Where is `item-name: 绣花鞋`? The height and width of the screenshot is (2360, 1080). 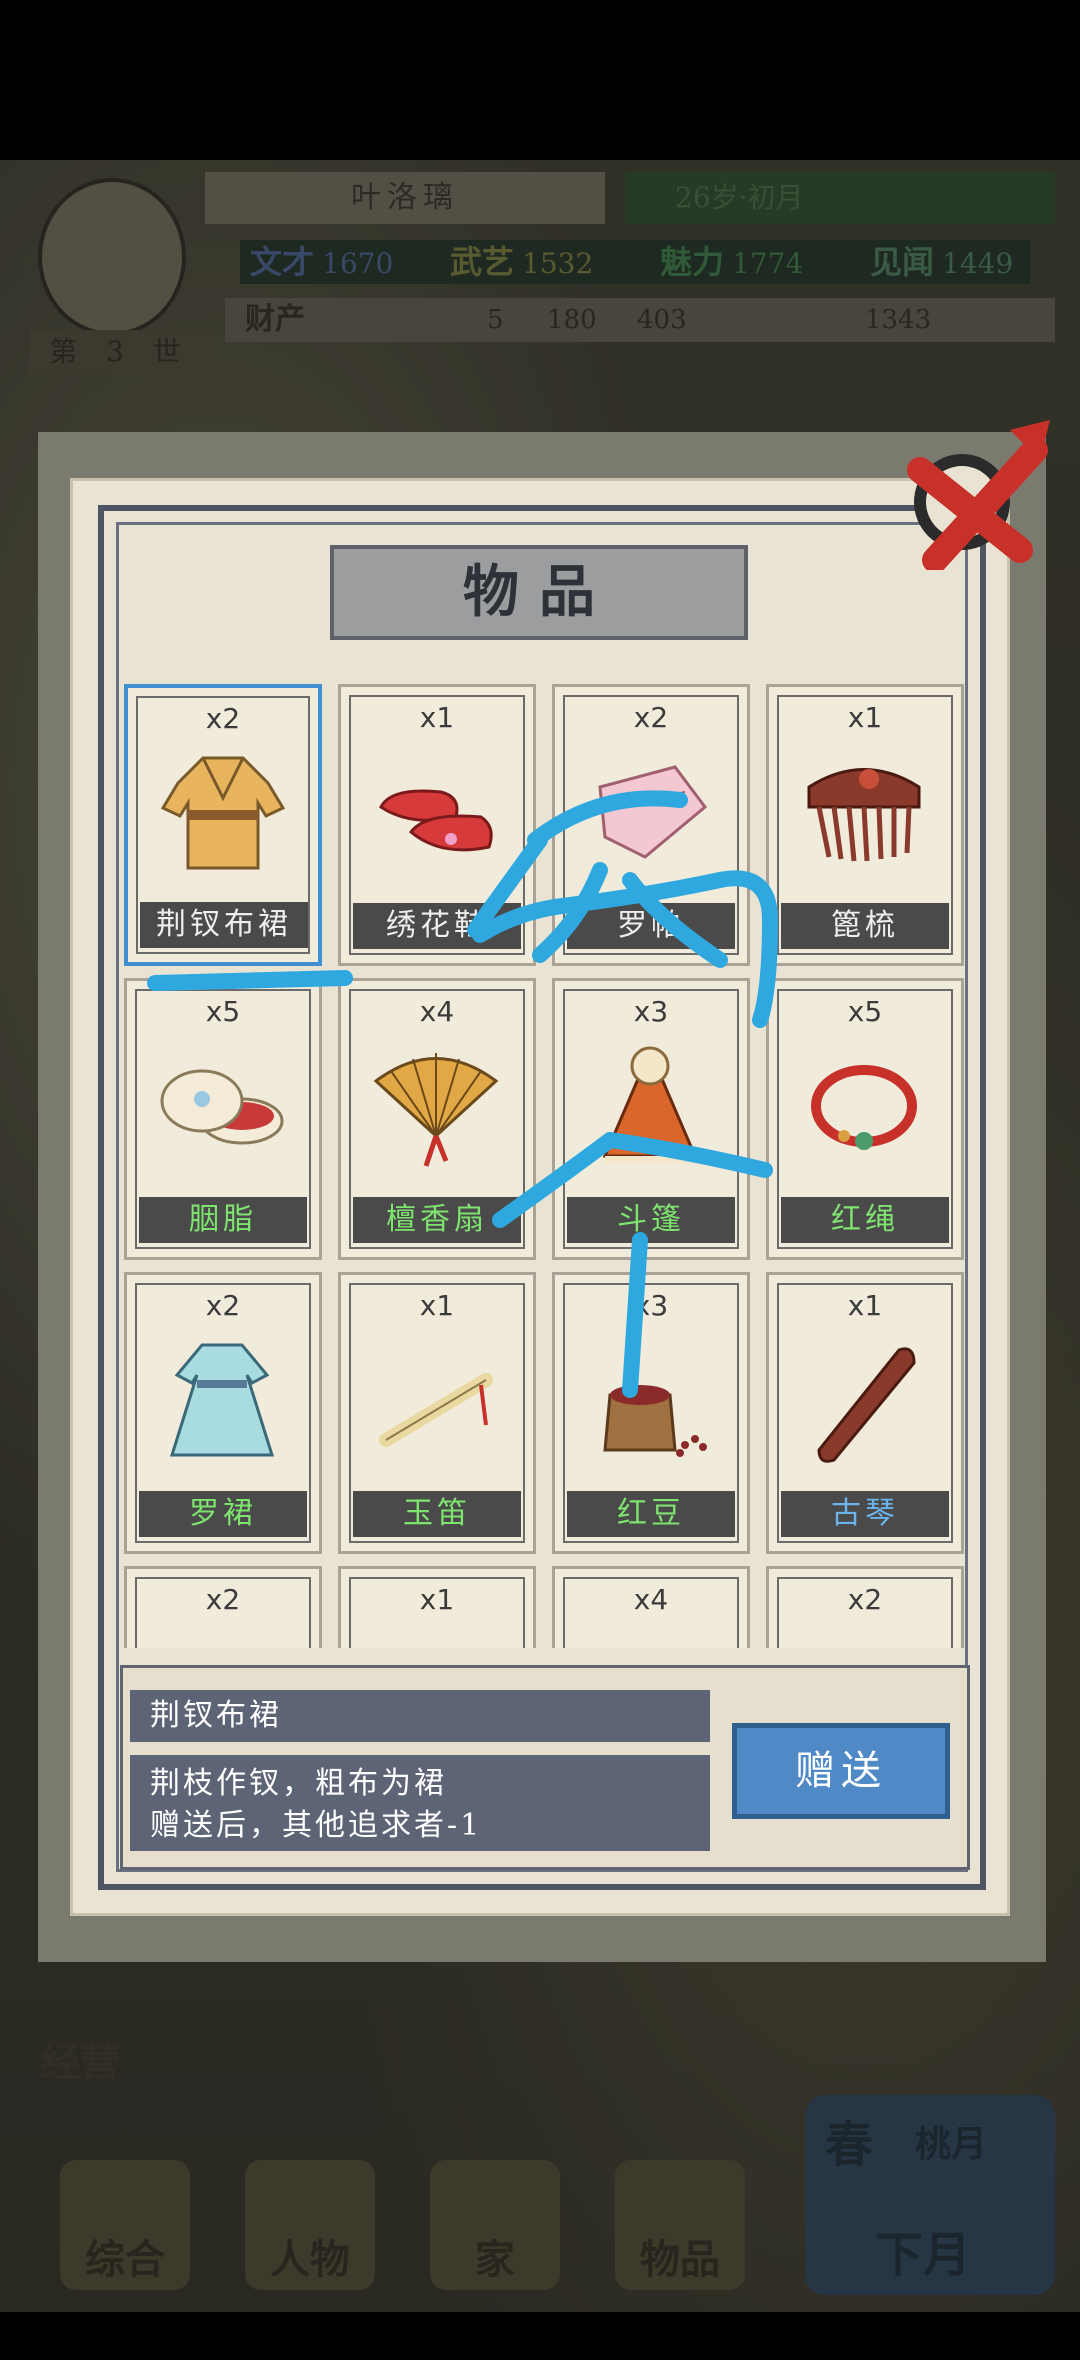 item-name: 绣花鞋 is located at coordinates (437, 926).